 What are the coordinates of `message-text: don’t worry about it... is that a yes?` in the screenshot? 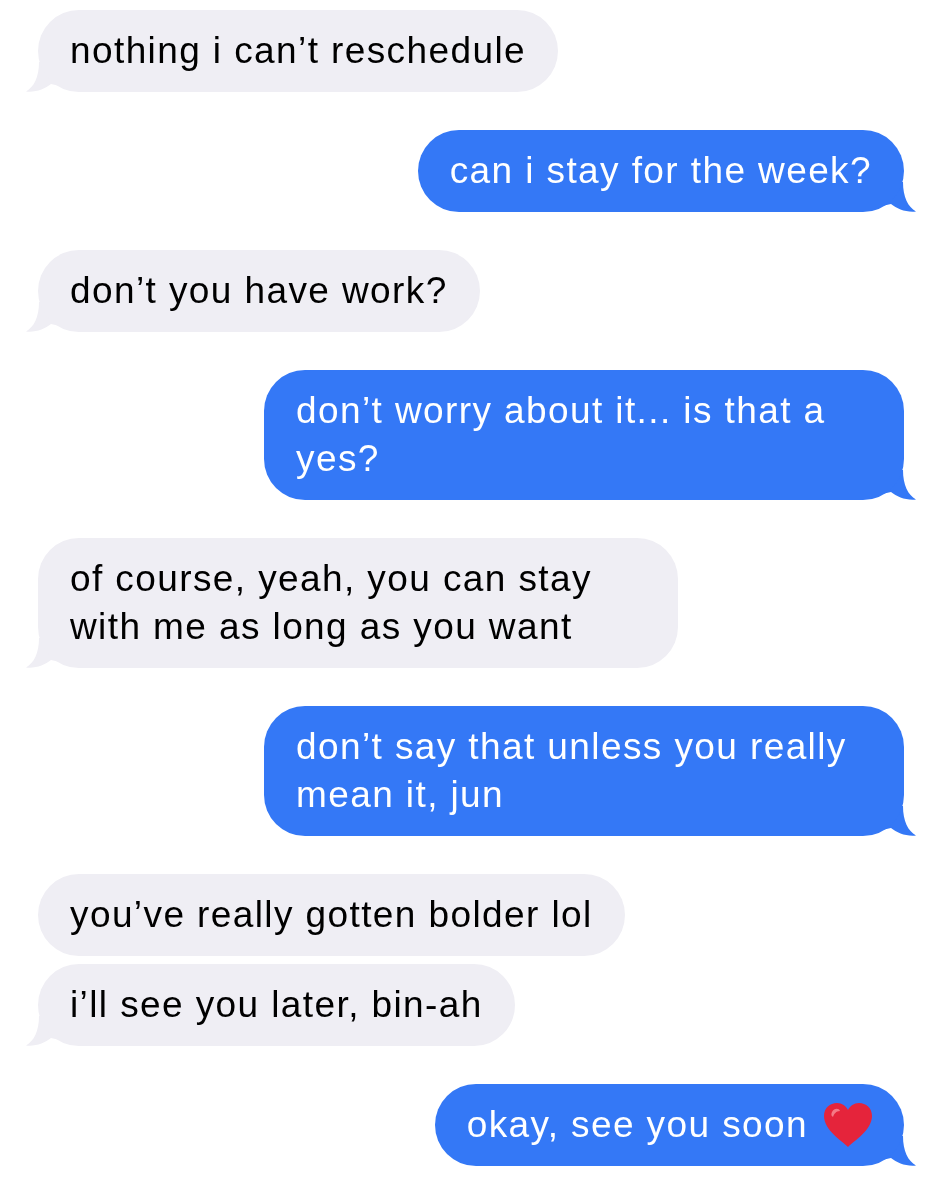 It's located at (561, 435).